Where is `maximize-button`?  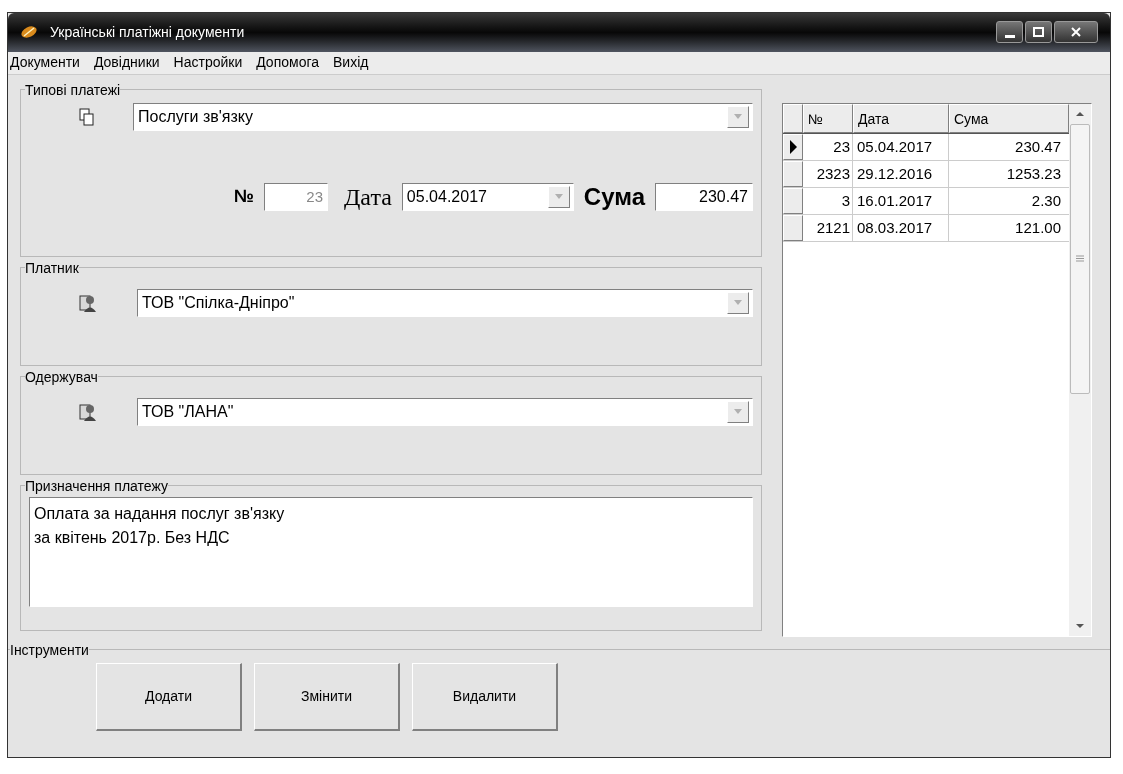 maximize-button is located at coordinates (1038, 32).